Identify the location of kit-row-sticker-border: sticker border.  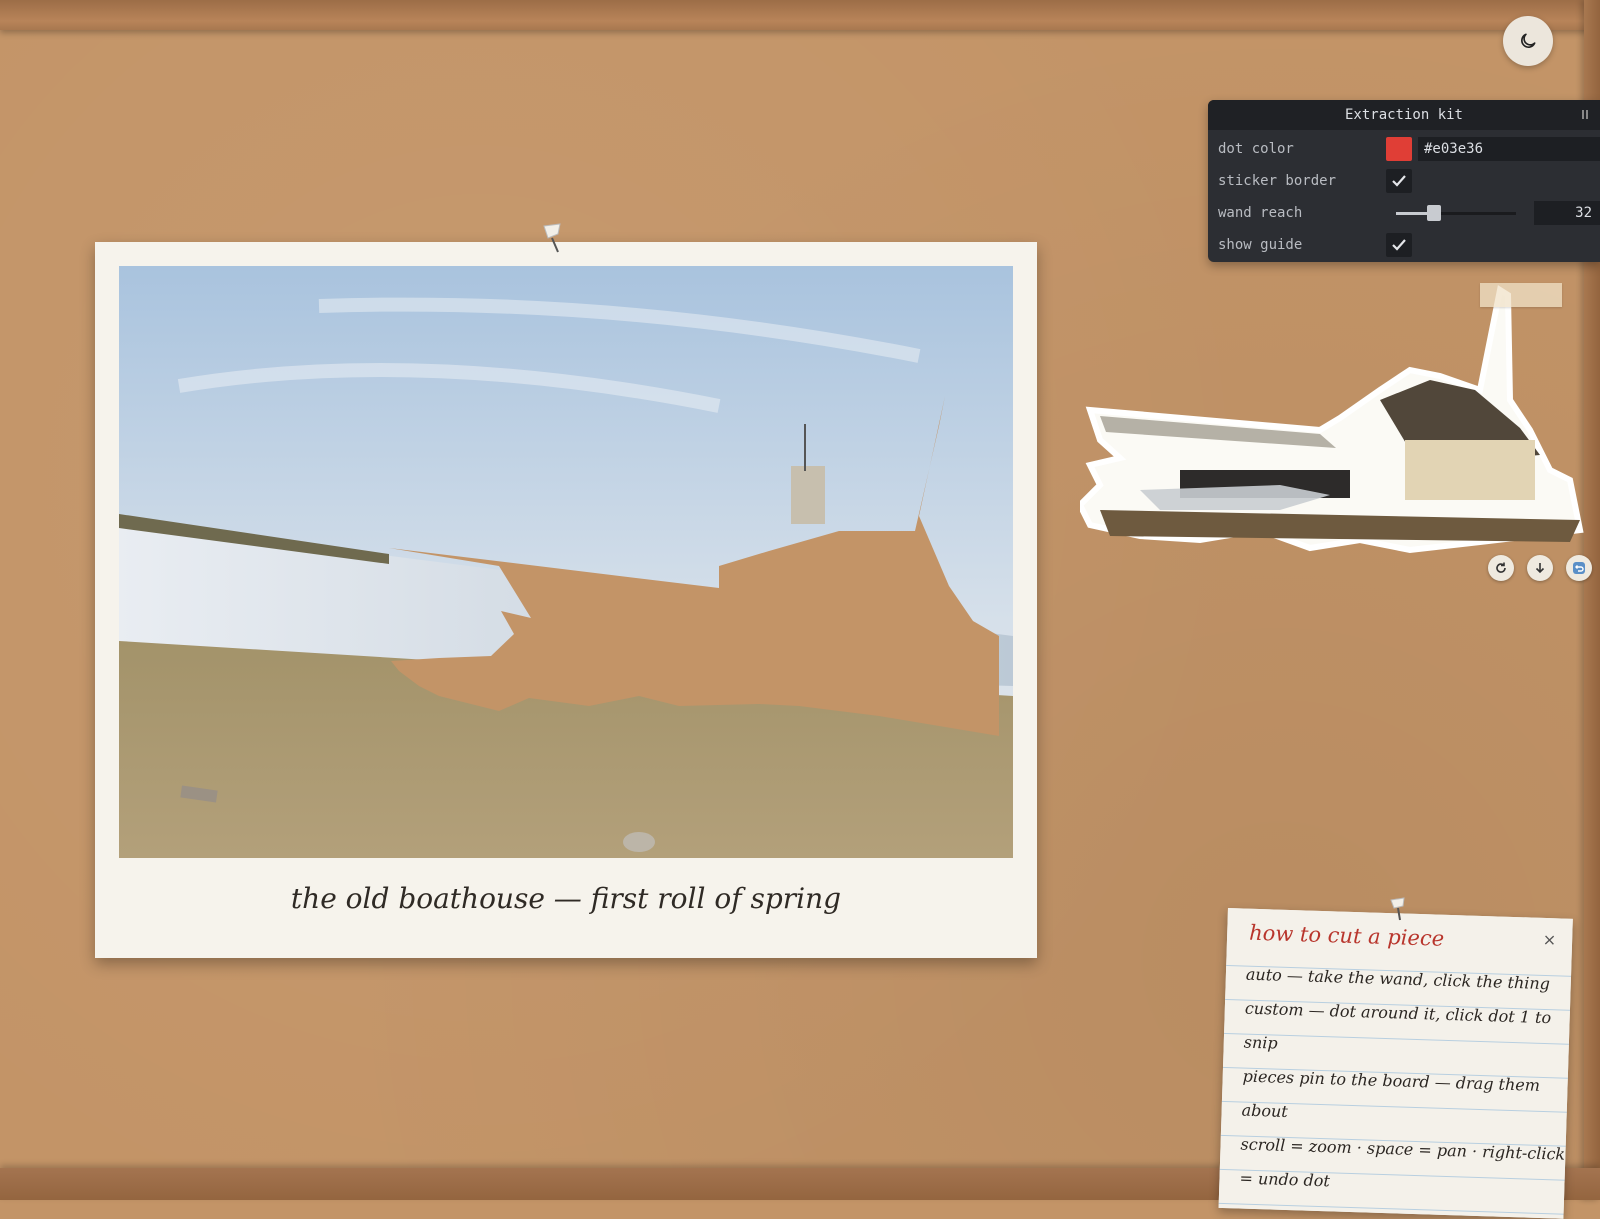
(1404, 181).